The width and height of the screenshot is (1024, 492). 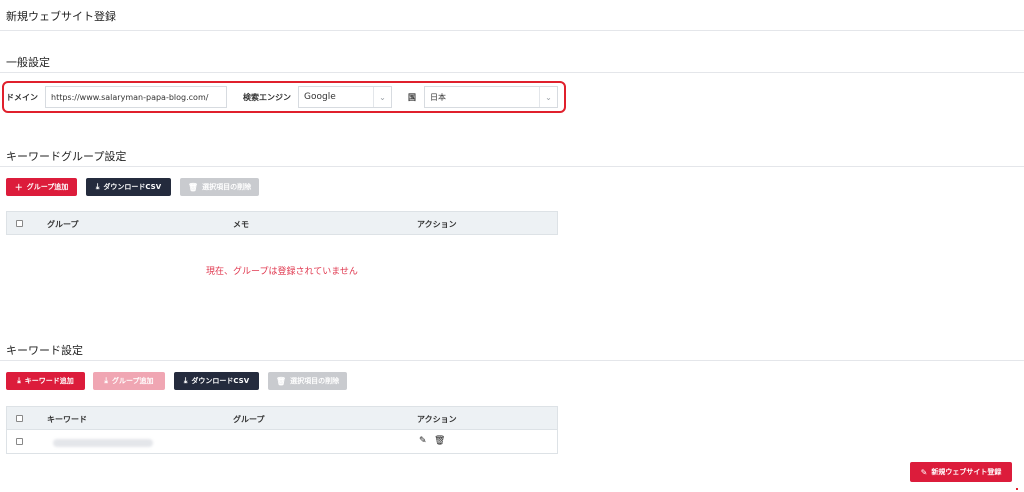 What do you see at coordinates (22, 97) in the screenshot?
I see `domain-label: ドメイン` at bounding box center [22, 97].